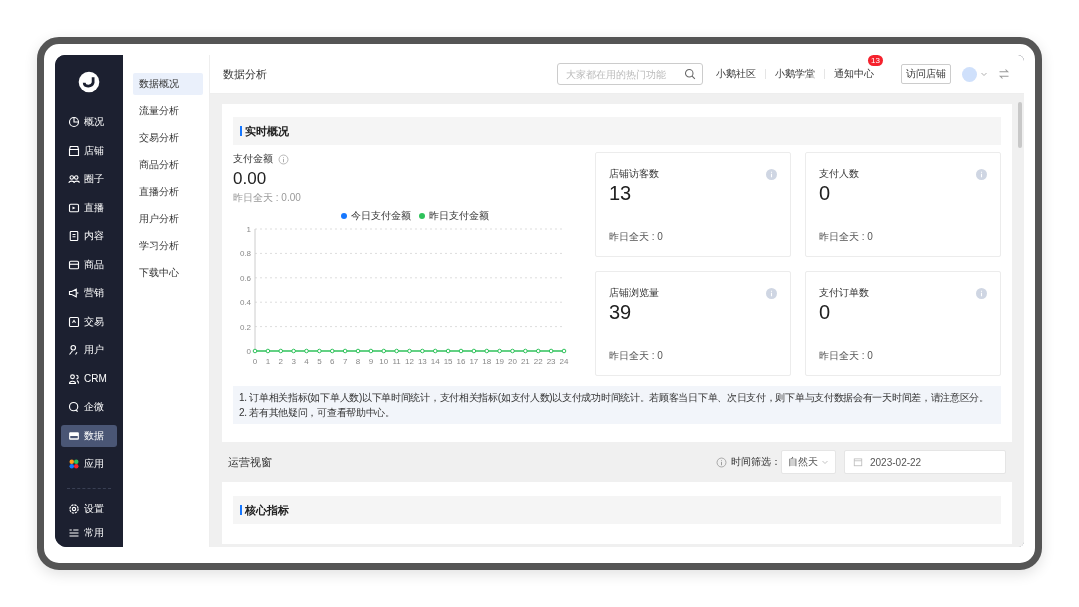 This screenshot has height=607, width=1079. Describe the element at coordinates (89, 464) in the screenshot. I see `sidebar-item: 应用` at that location.